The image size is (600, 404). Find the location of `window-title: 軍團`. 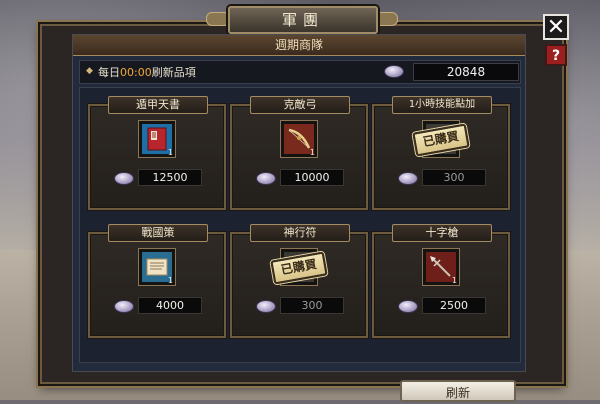

window-title: 軍團 is located at coordinates (303, 20).